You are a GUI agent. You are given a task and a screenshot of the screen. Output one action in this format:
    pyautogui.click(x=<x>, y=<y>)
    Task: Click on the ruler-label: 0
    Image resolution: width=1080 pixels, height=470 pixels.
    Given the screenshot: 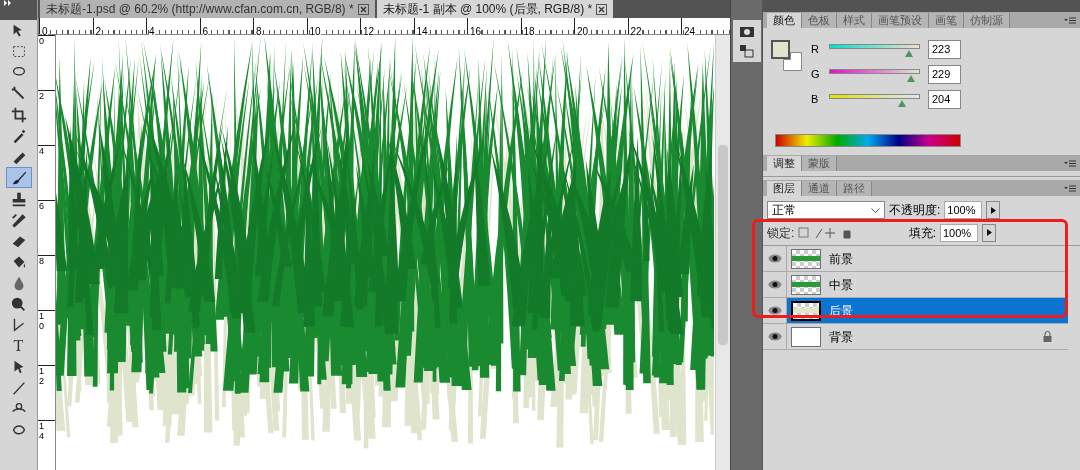 What is the action you would take?
    pyautogui.click(x=42, y=41)
    